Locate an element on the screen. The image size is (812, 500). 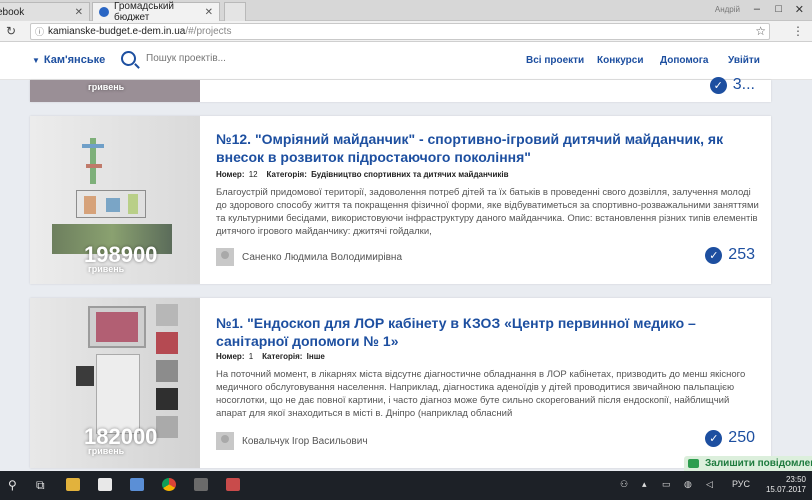
chat-icon is located at coordinates (693, 463).